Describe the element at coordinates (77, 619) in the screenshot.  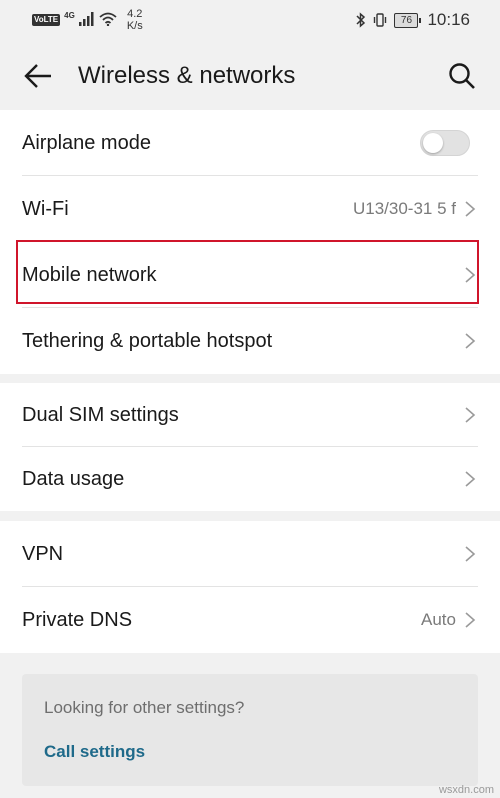
I see `row-label: Private DNS` at that location.